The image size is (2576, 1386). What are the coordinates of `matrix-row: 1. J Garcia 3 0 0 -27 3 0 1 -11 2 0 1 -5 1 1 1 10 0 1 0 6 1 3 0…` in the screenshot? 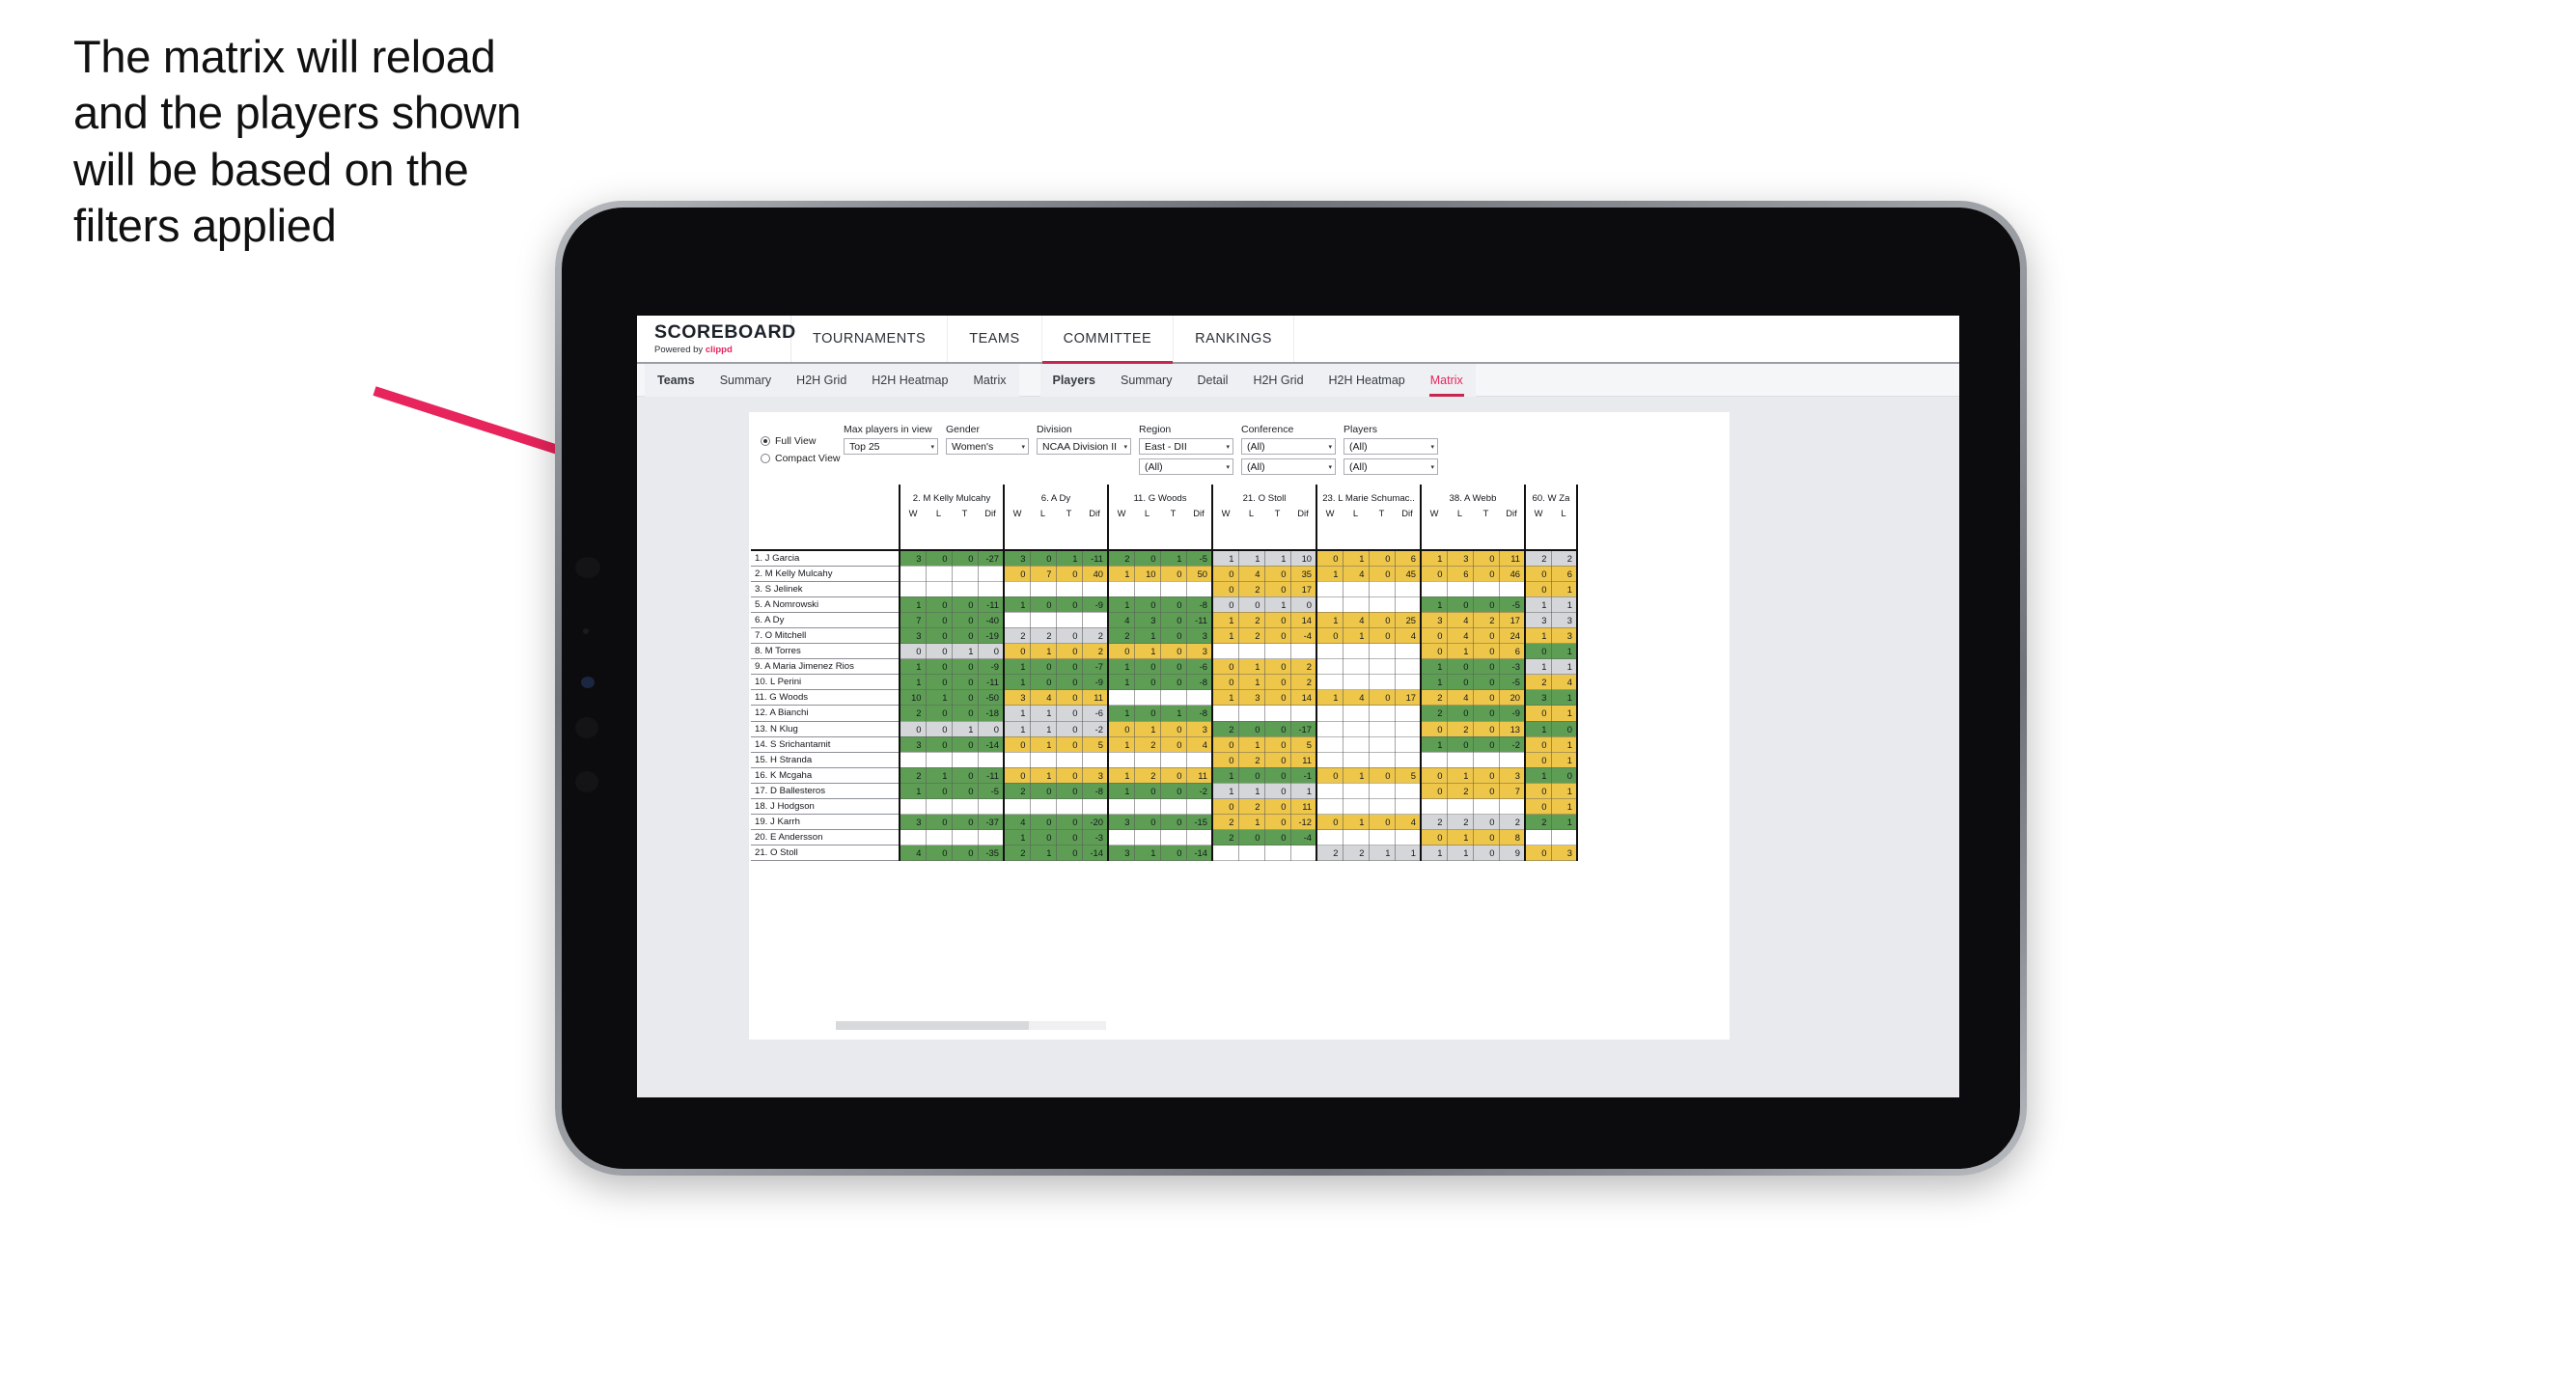 It's located at (1164, 557).